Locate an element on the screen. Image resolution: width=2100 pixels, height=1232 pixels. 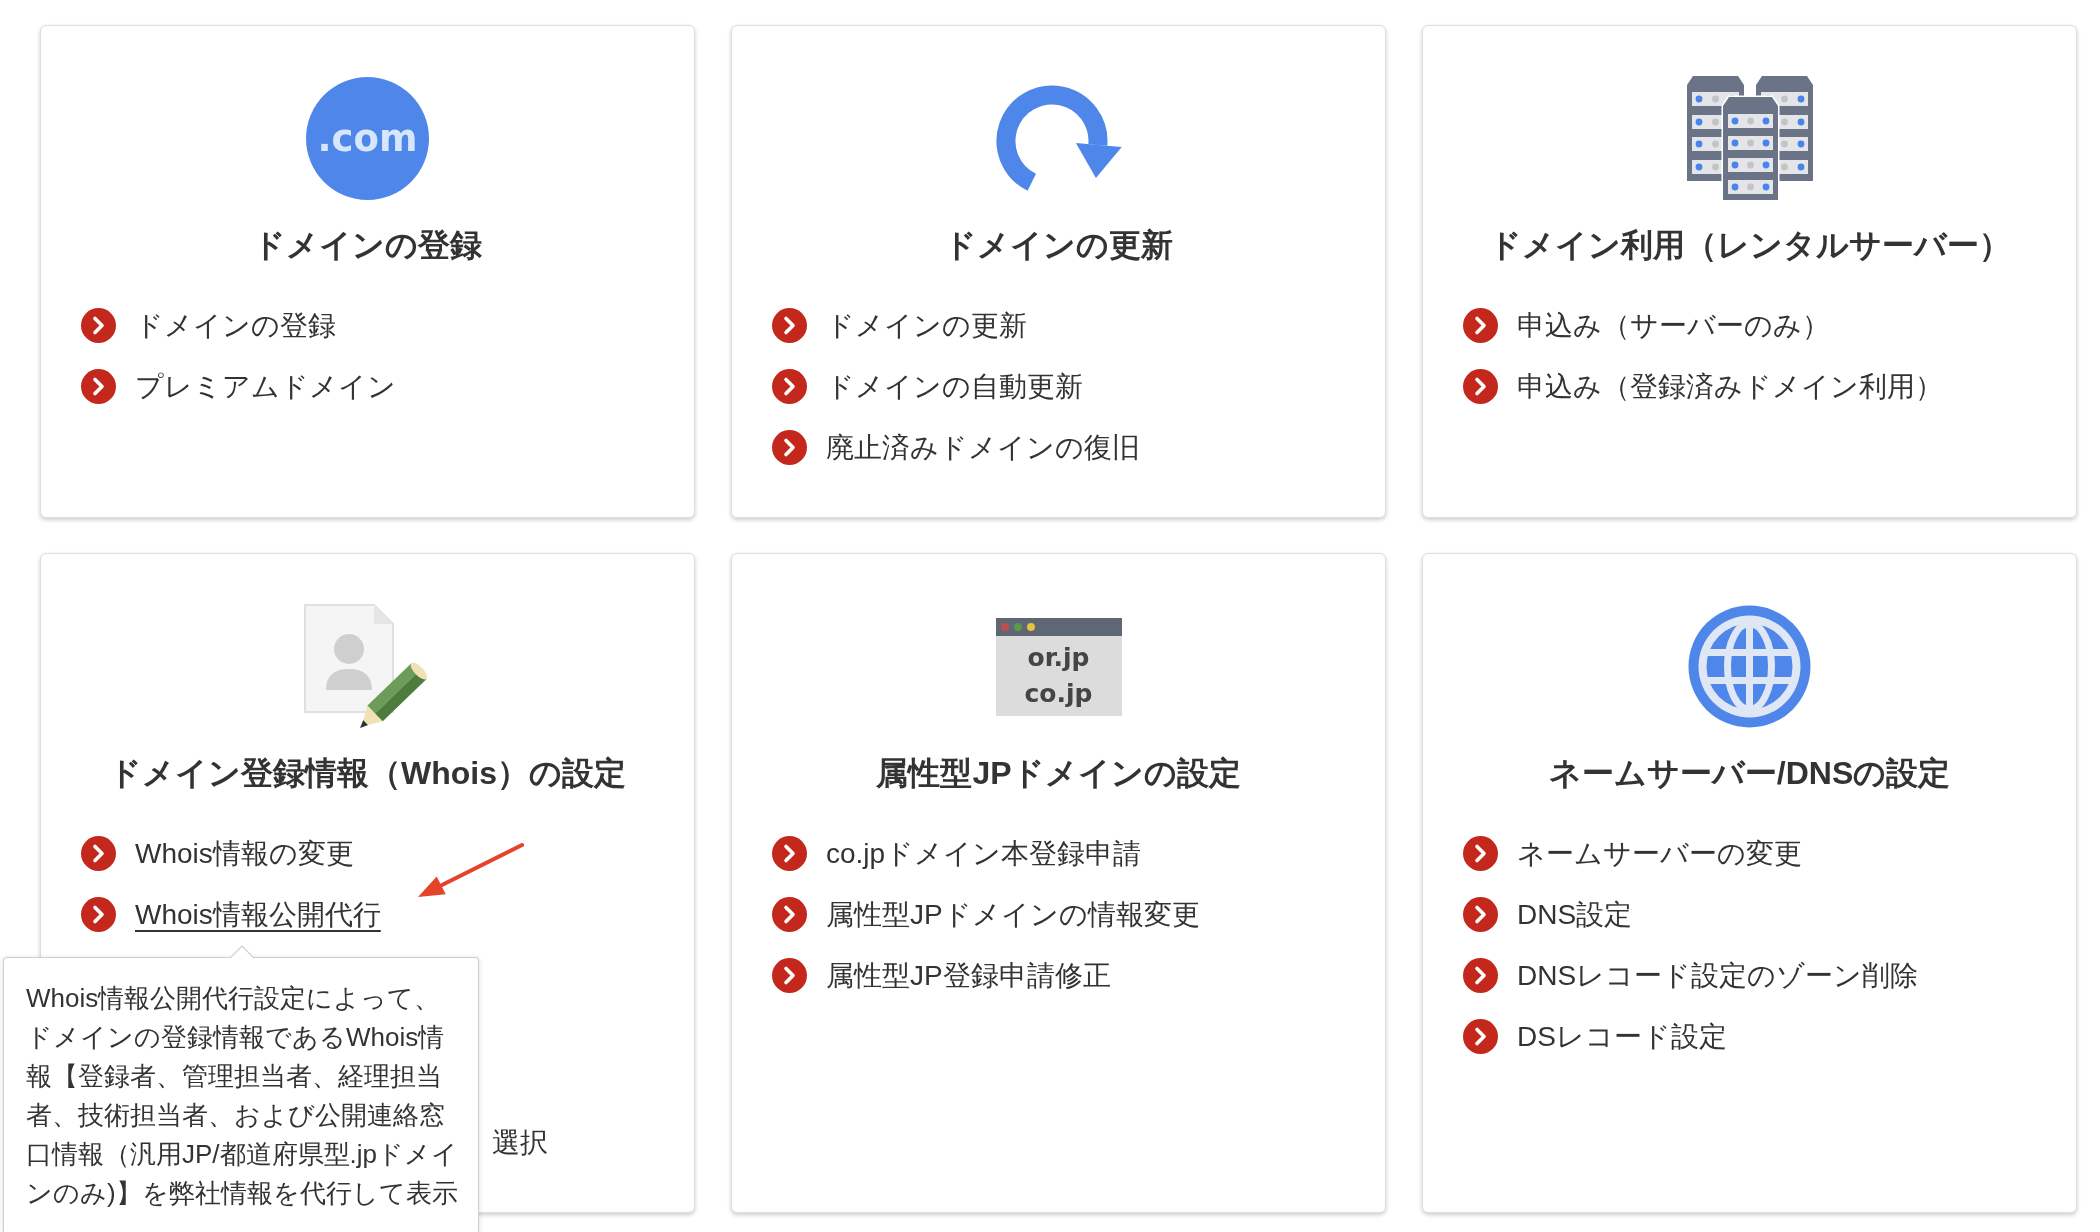
icon-label: or.jp is located at coordinates (1058, 657).